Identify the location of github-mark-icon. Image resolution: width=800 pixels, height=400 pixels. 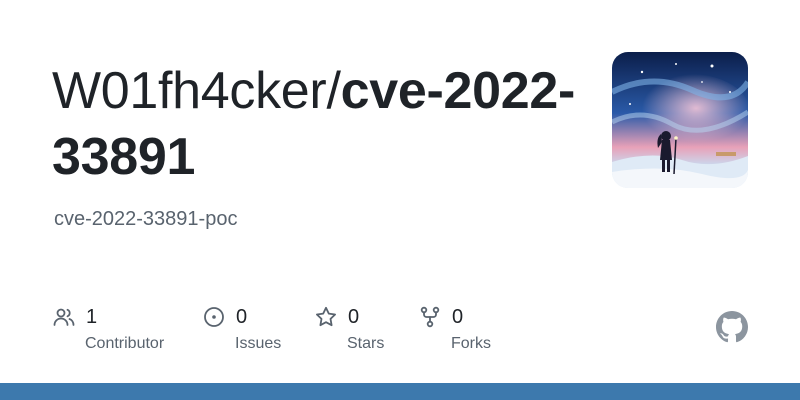
(732, 327).